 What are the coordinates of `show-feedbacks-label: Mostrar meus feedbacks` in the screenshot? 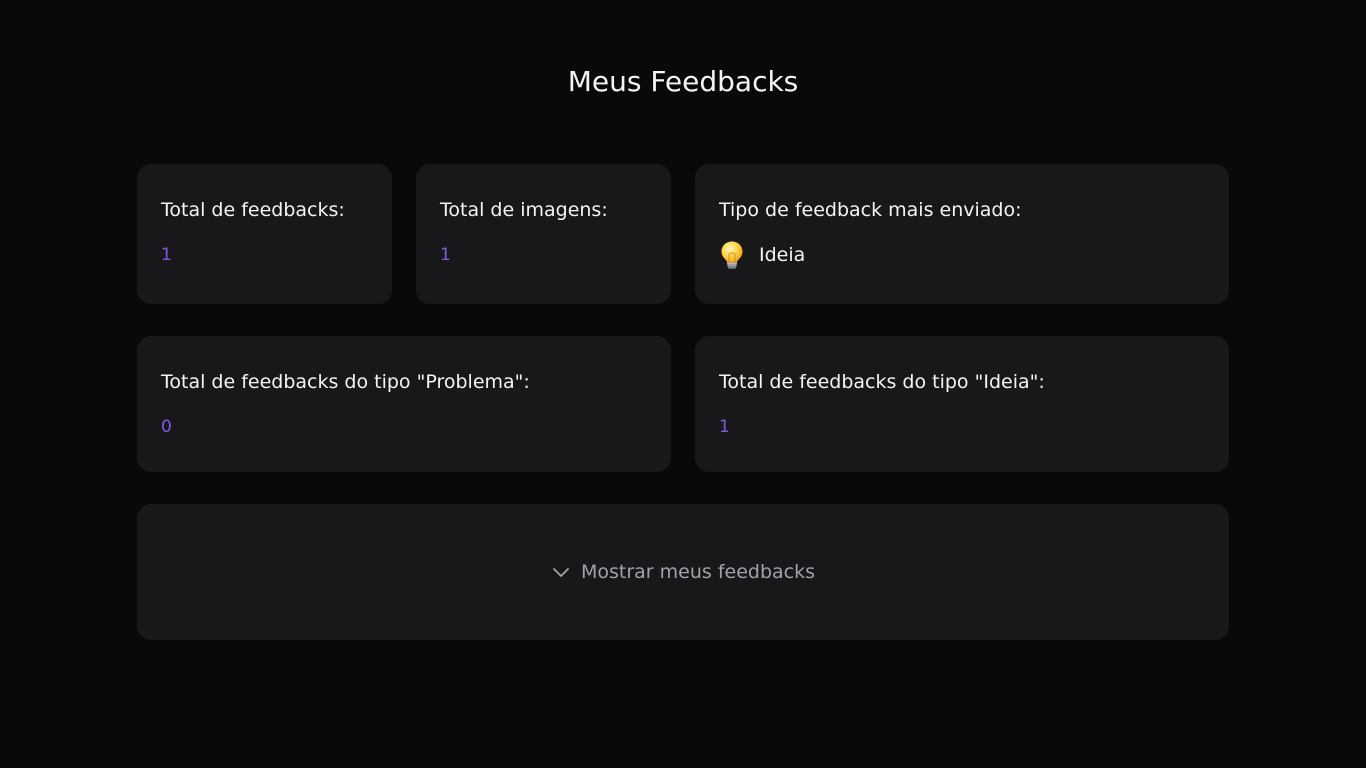 It's located at (698, 572).